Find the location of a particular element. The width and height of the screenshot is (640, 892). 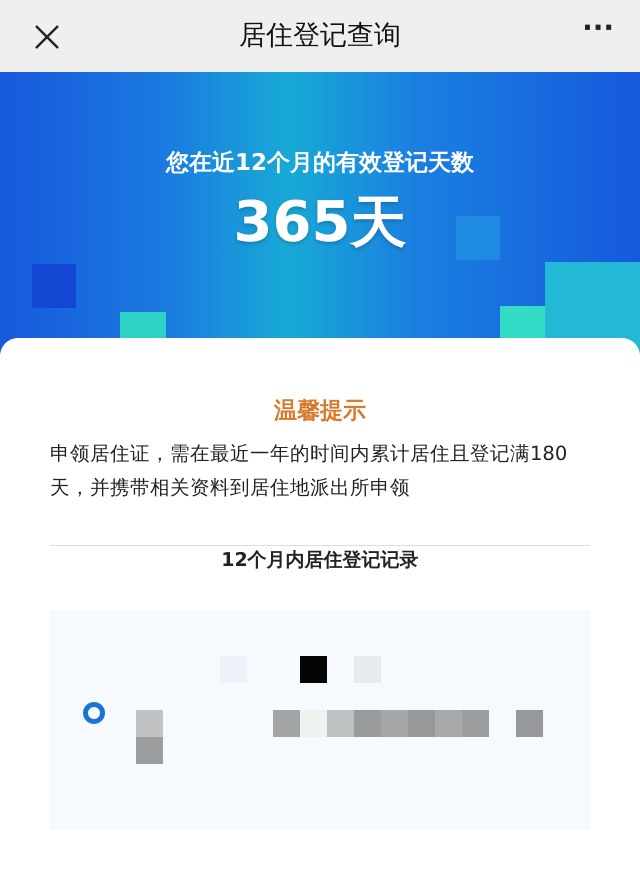

valid-days-count: 365天 is located at coordinates (320, 222).